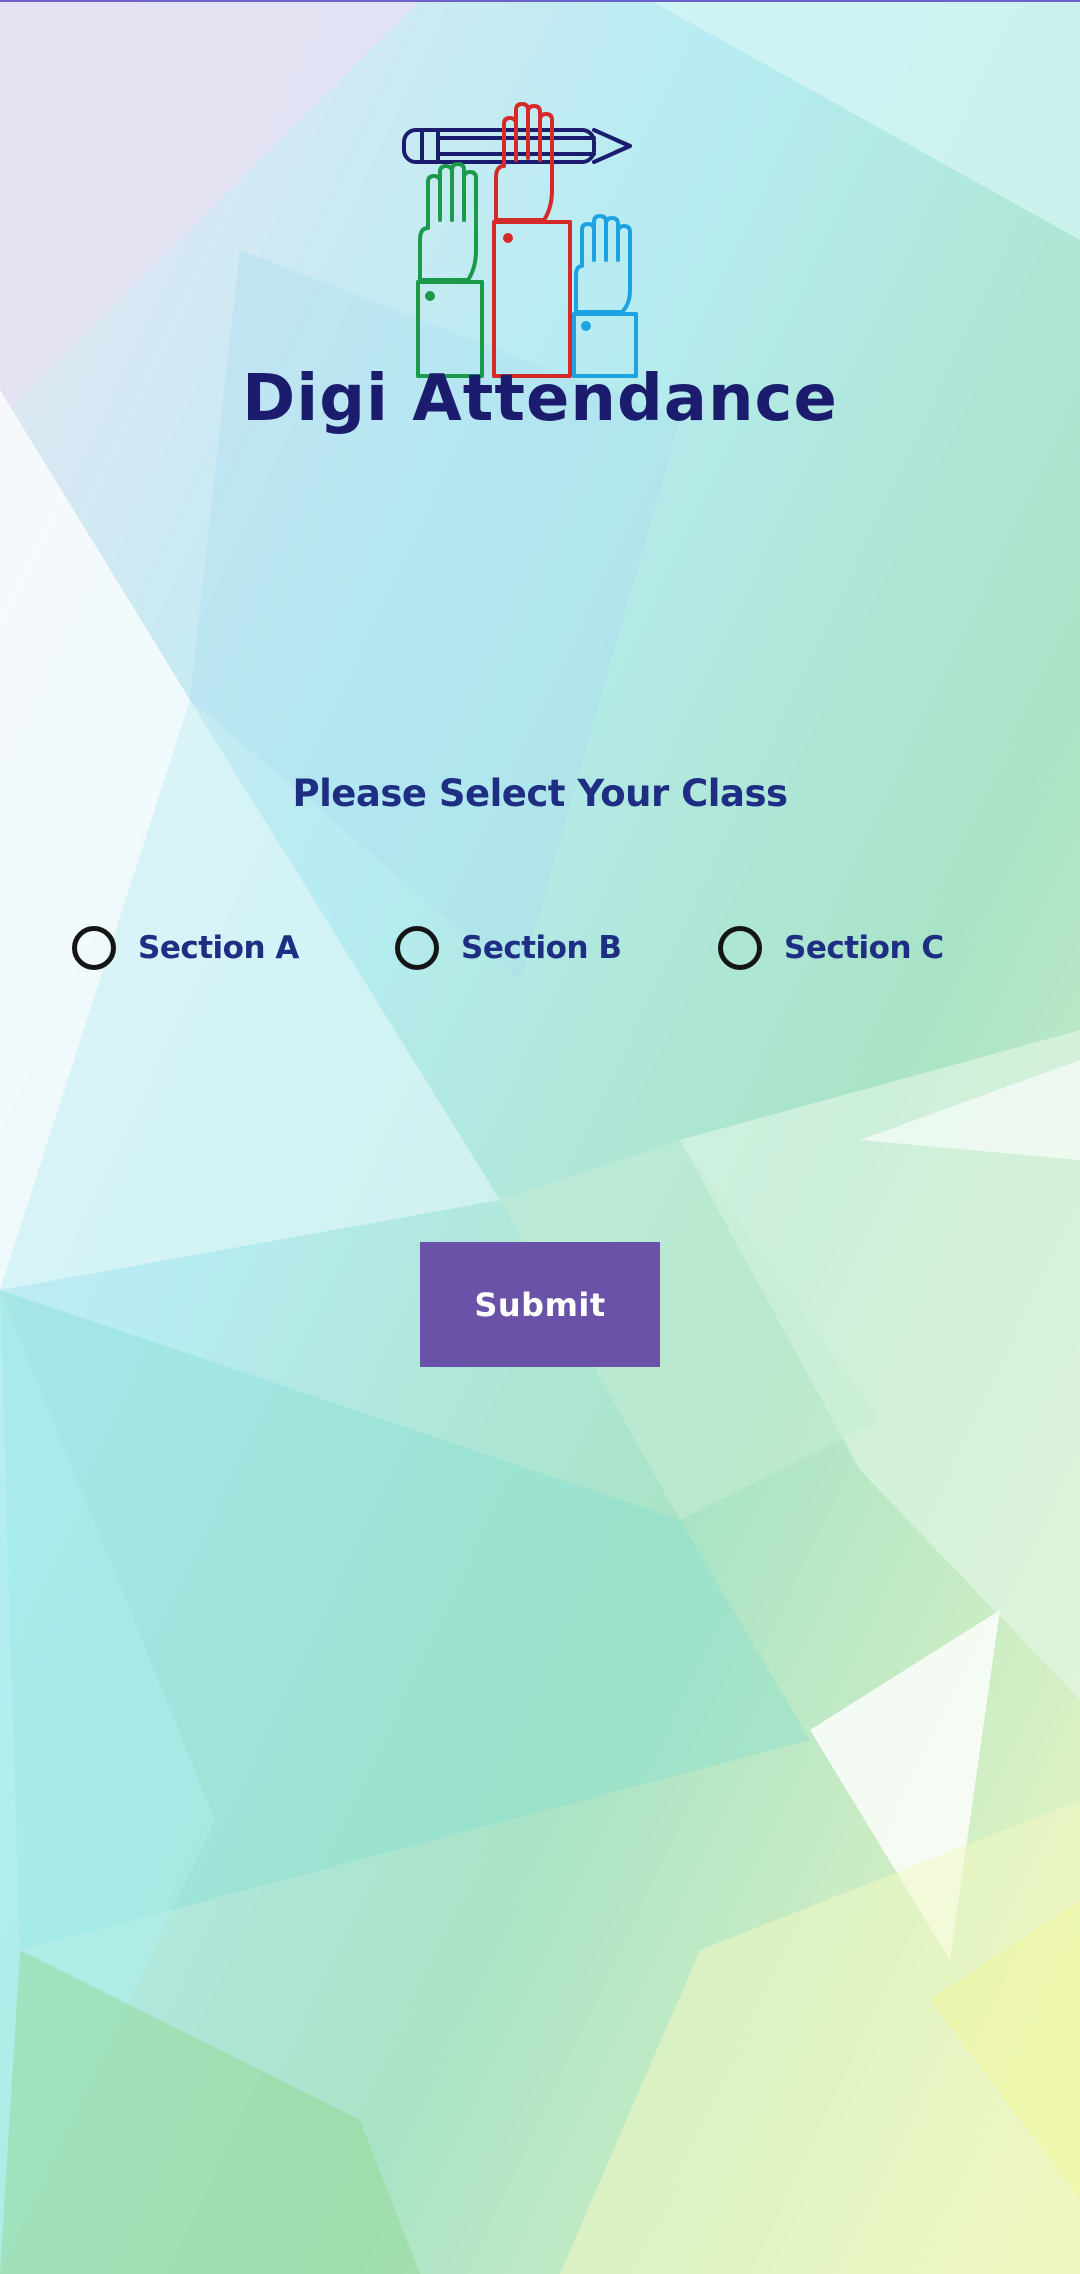 This screenshot has height=2274, width=1080. Describe the element at coordinates (218, 948) in the screenshot. I see `radio-label-section-a: Section A` at that location.